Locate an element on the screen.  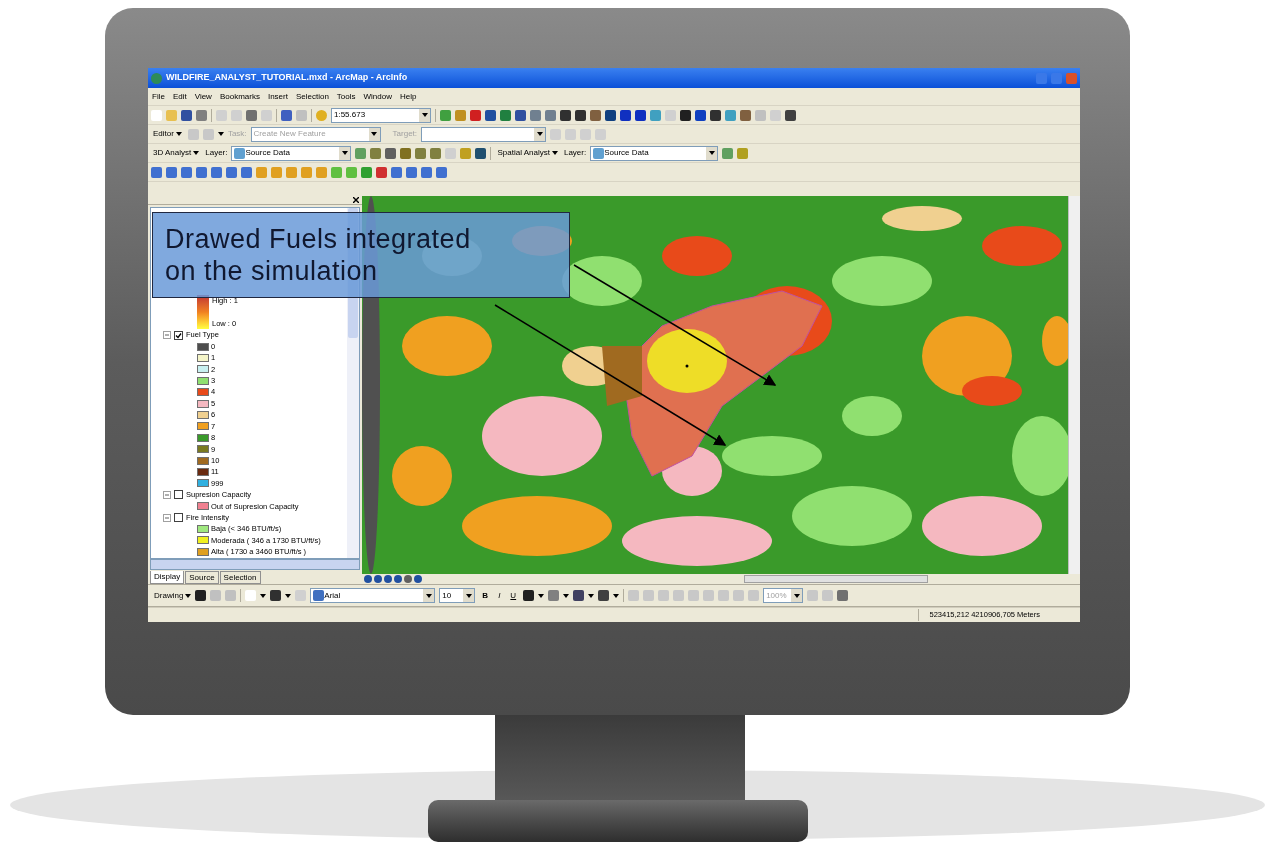
window-title: WILDFIRE_ANALYST_TUTORIAL.mxd - ArcMap - ArcInfo is located at coordinates (287, 78).